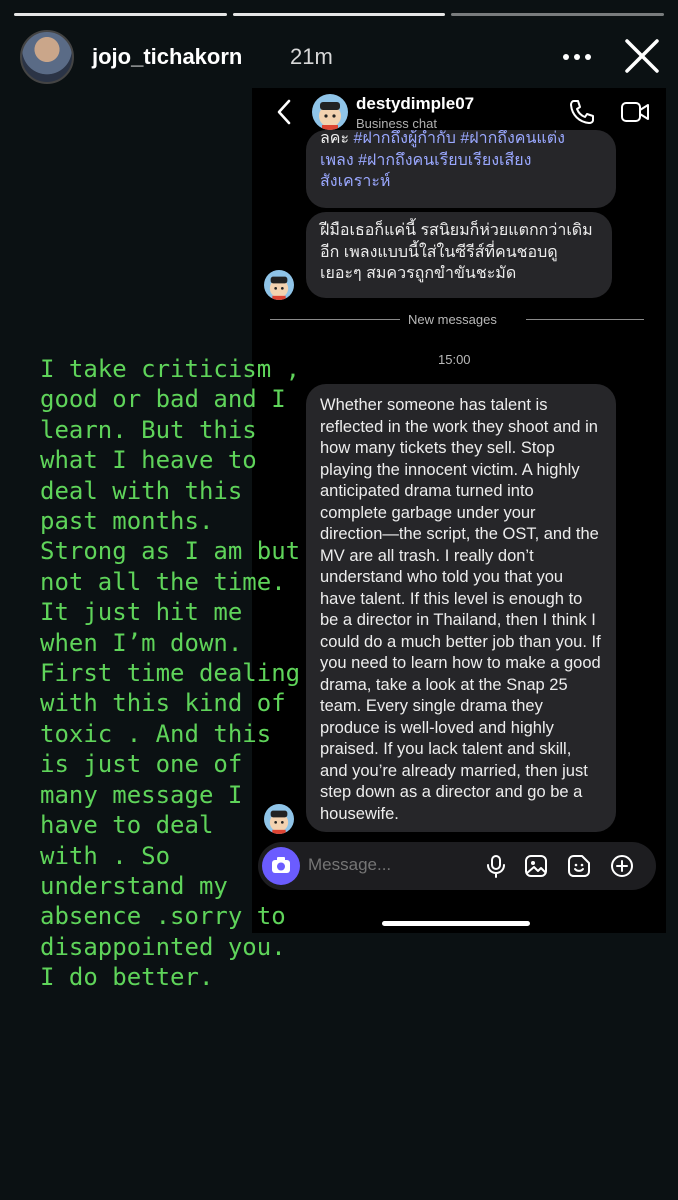 This screenshot has width=678, height=1200. What do you see at coordinates (170, 369) in the screenshot?
I see `caption-line: I take criticism ,` at bounding box center [170, 369].